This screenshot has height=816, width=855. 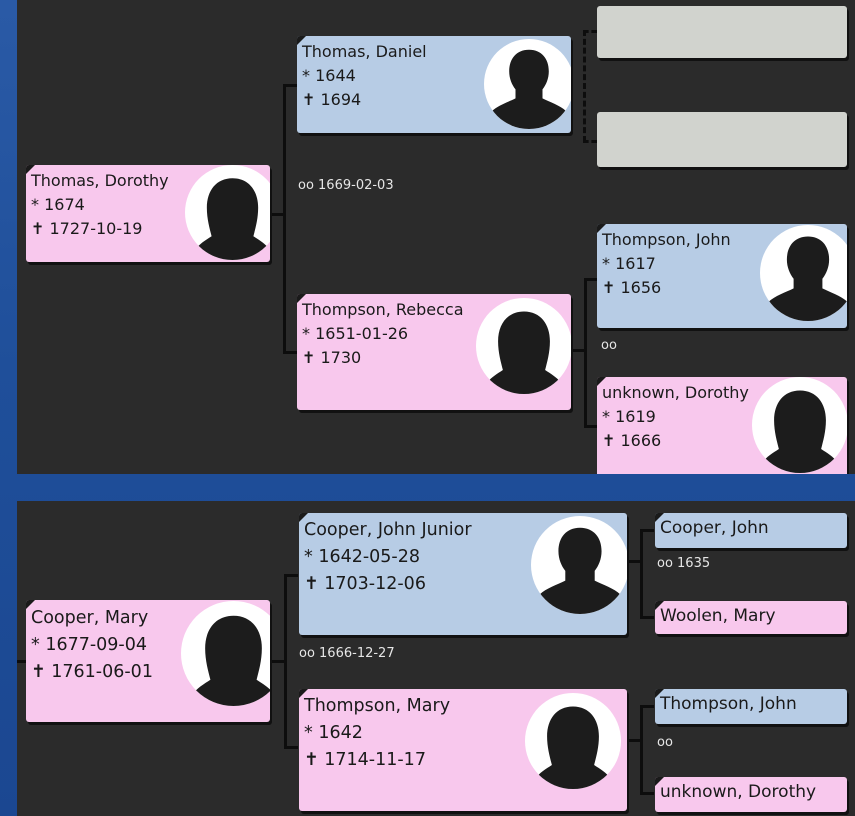 I want to click on person-card-maternal-grandfather: Thompson, John, so click(x=751, y=706).